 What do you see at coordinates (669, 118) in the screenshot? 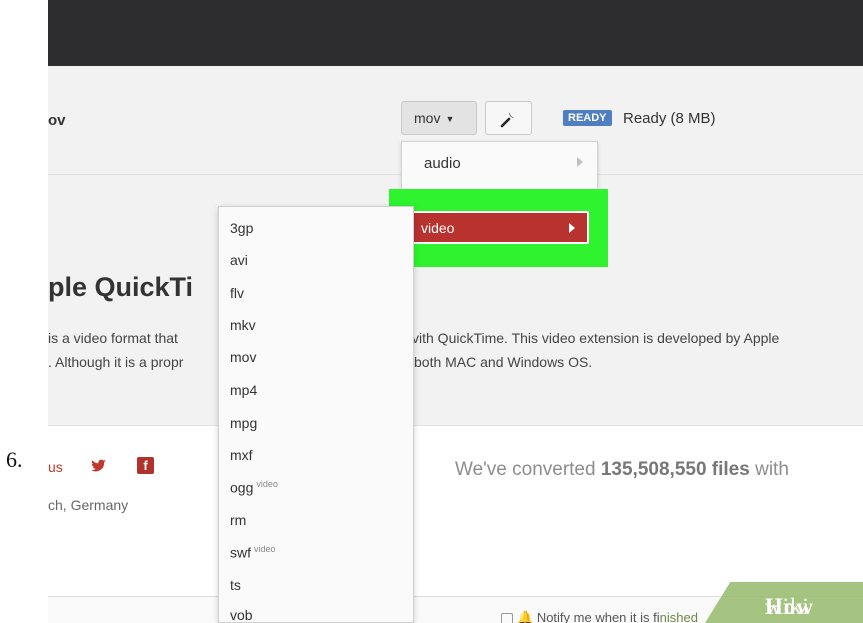
I see `status-text: Ready (8 MB)` at bounding box center [669, 118].